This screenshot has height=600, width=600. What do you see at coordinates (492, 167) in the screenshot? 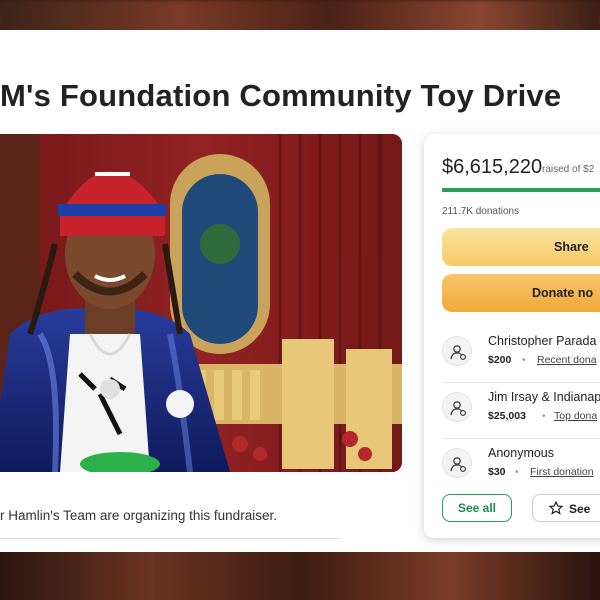
I see `amount-raised: $6,615,220` at bounding box center [492, 167].